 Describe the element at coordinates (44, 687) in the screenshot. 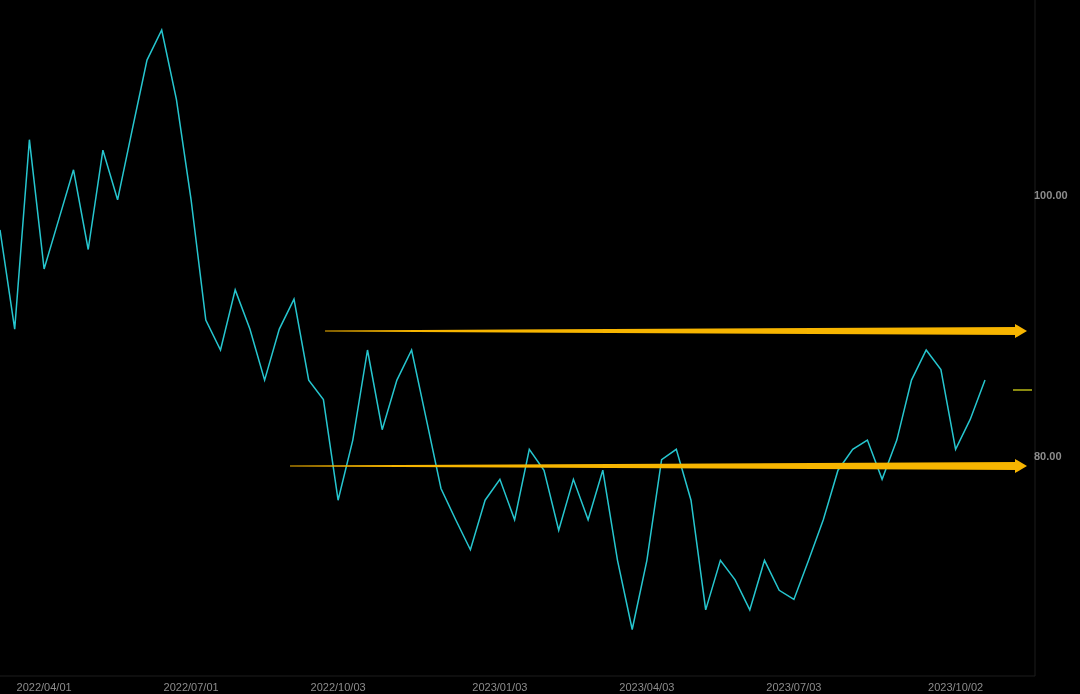

I see `x-tick-label: 2022/04/01` at that location.